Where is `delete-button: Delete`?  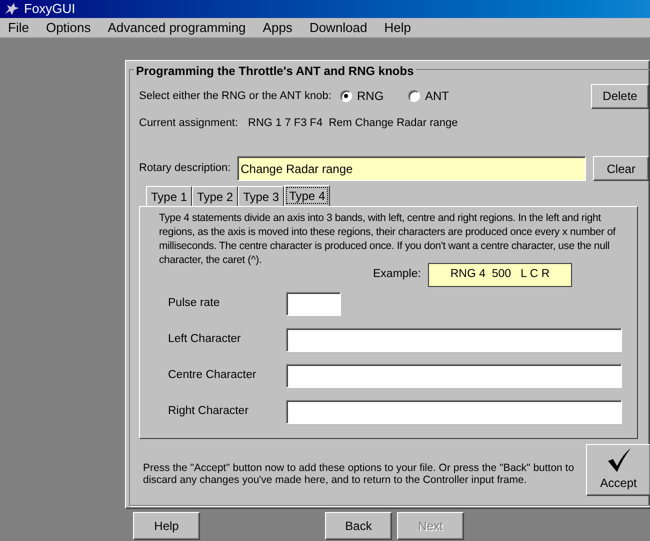
delete-button: Delete is located at coordinates (620, 96).